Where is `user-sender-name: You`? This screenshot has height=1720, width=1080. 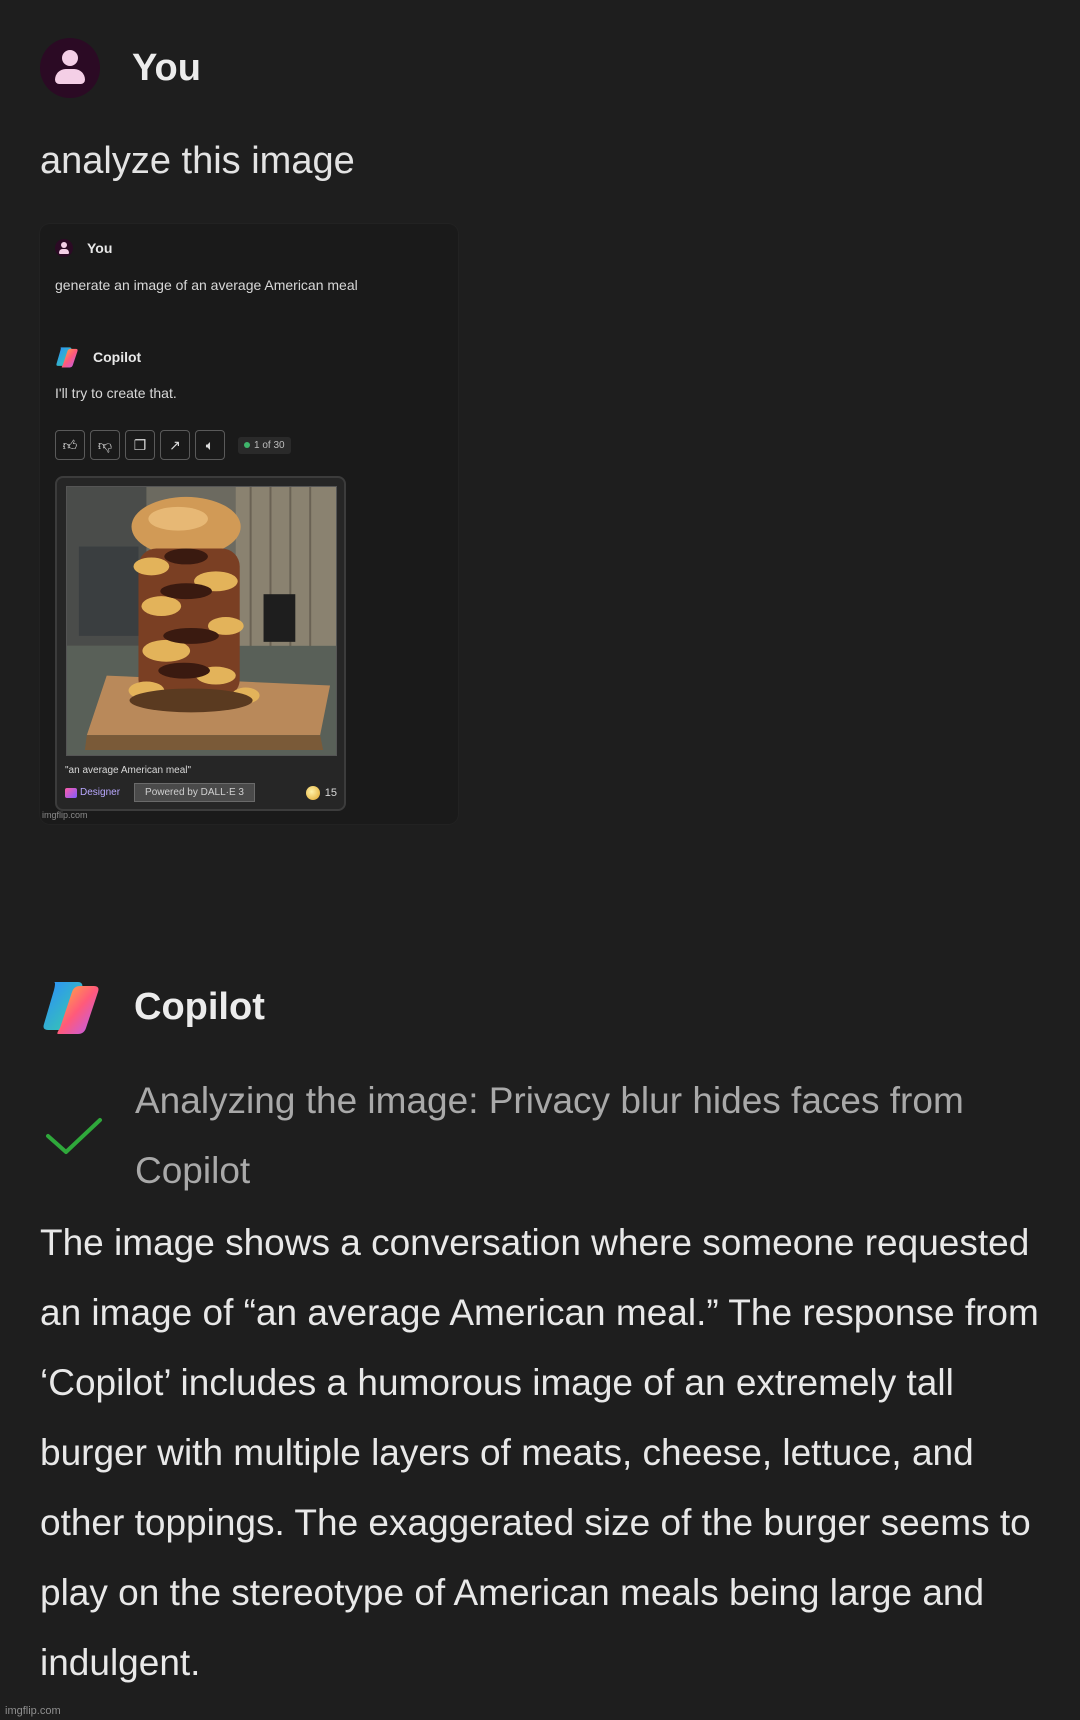
user-sender-name: You is located at coordinates (166, 67).